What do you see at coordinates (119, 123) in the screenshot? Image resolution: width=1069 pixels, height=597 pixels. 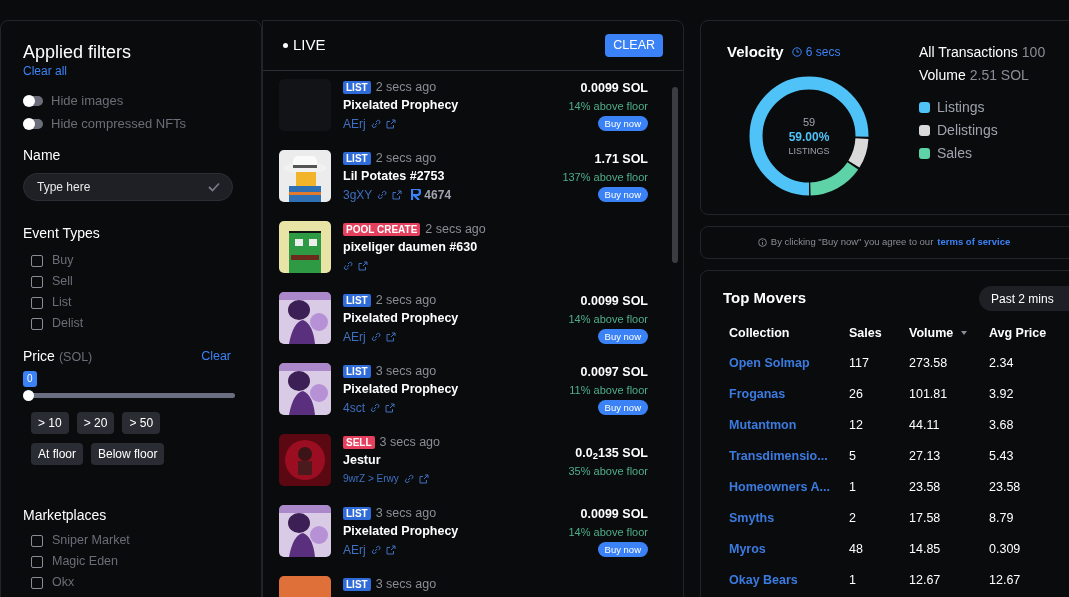 I see `toggle-label: Hide compressed NFTs` at bounding box center [119, 123].